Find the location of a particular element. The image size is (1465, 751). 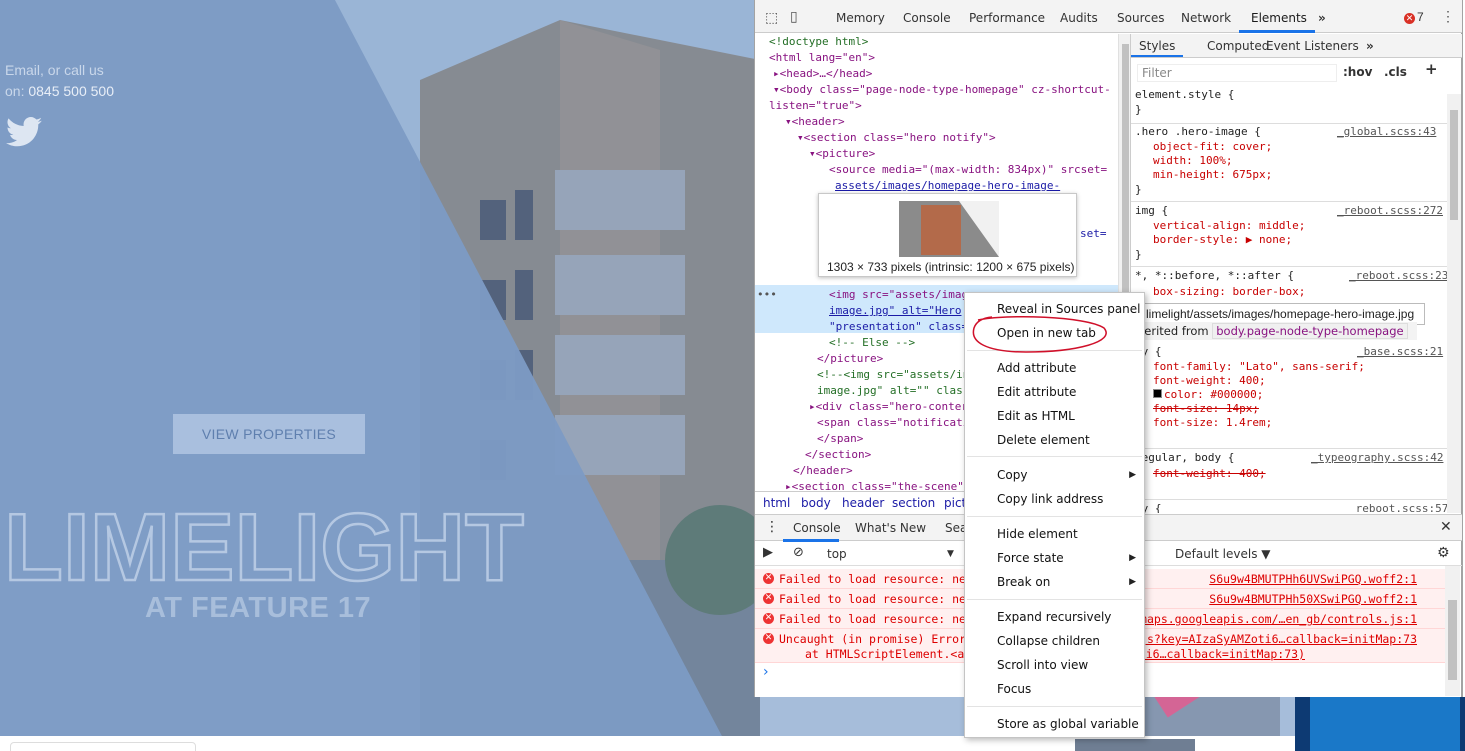

clear-console-icon: ⊘ is located at coordinates (798, 552).